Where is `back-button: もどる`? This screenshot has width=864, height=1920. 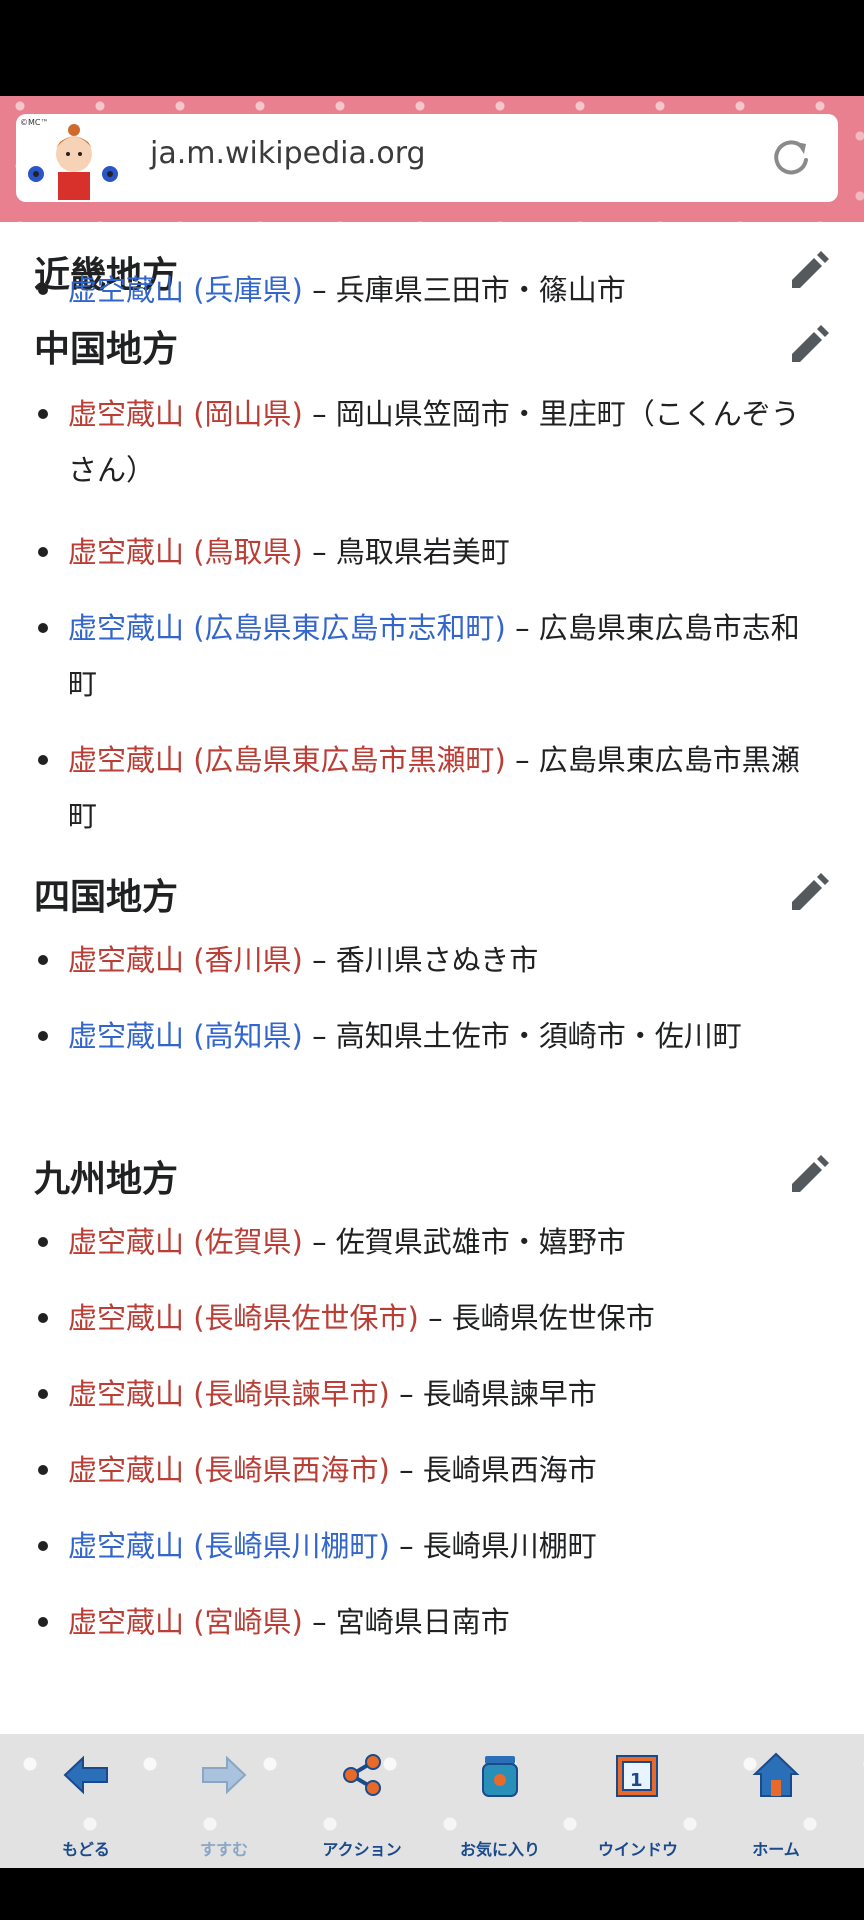
back-button: もどる is located at coordinates (86, 1801).